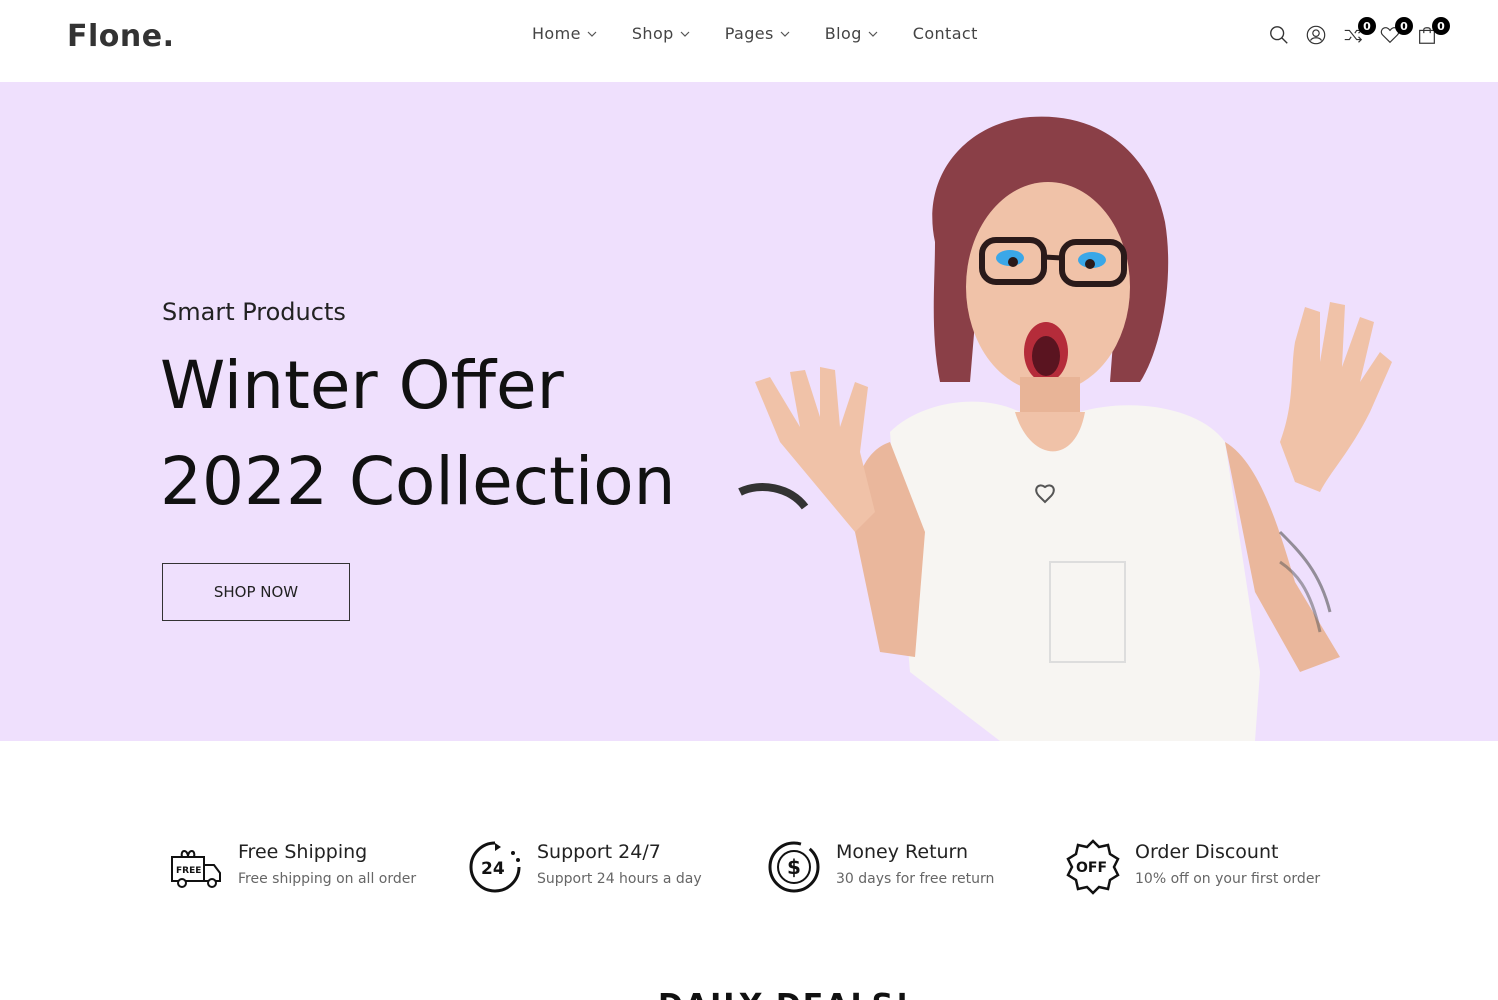  Describe the element at coordinates (619, 879) in the screenshot. I see `feature-desc: Support 24 hours a day` at that location.